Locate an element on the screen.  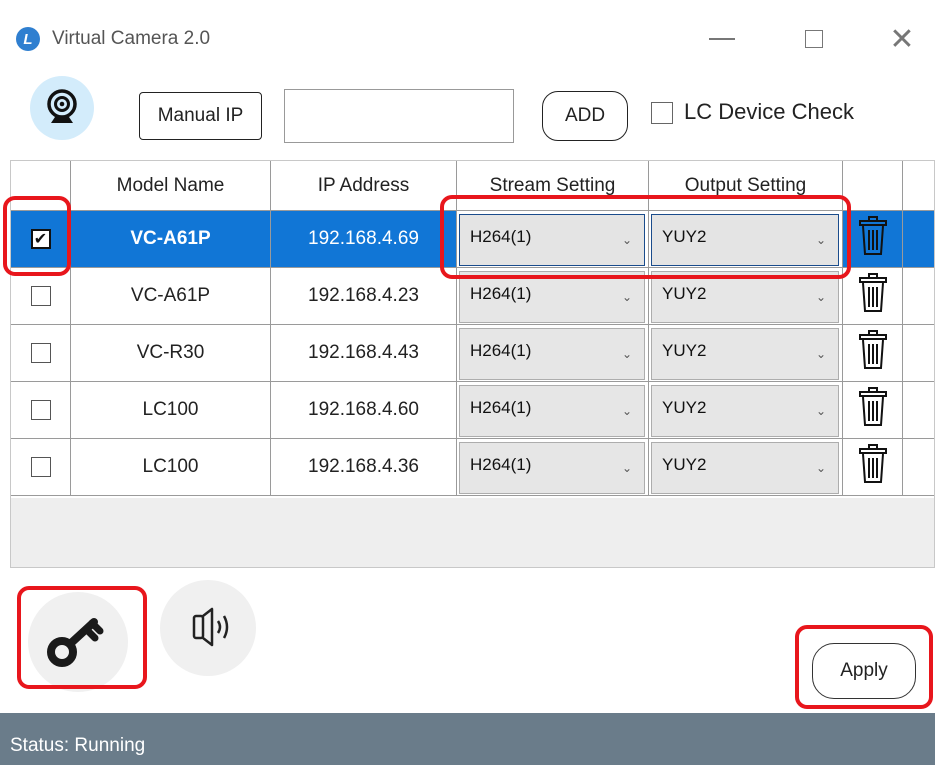
vibrate-button is located at coordinates (208, 628).